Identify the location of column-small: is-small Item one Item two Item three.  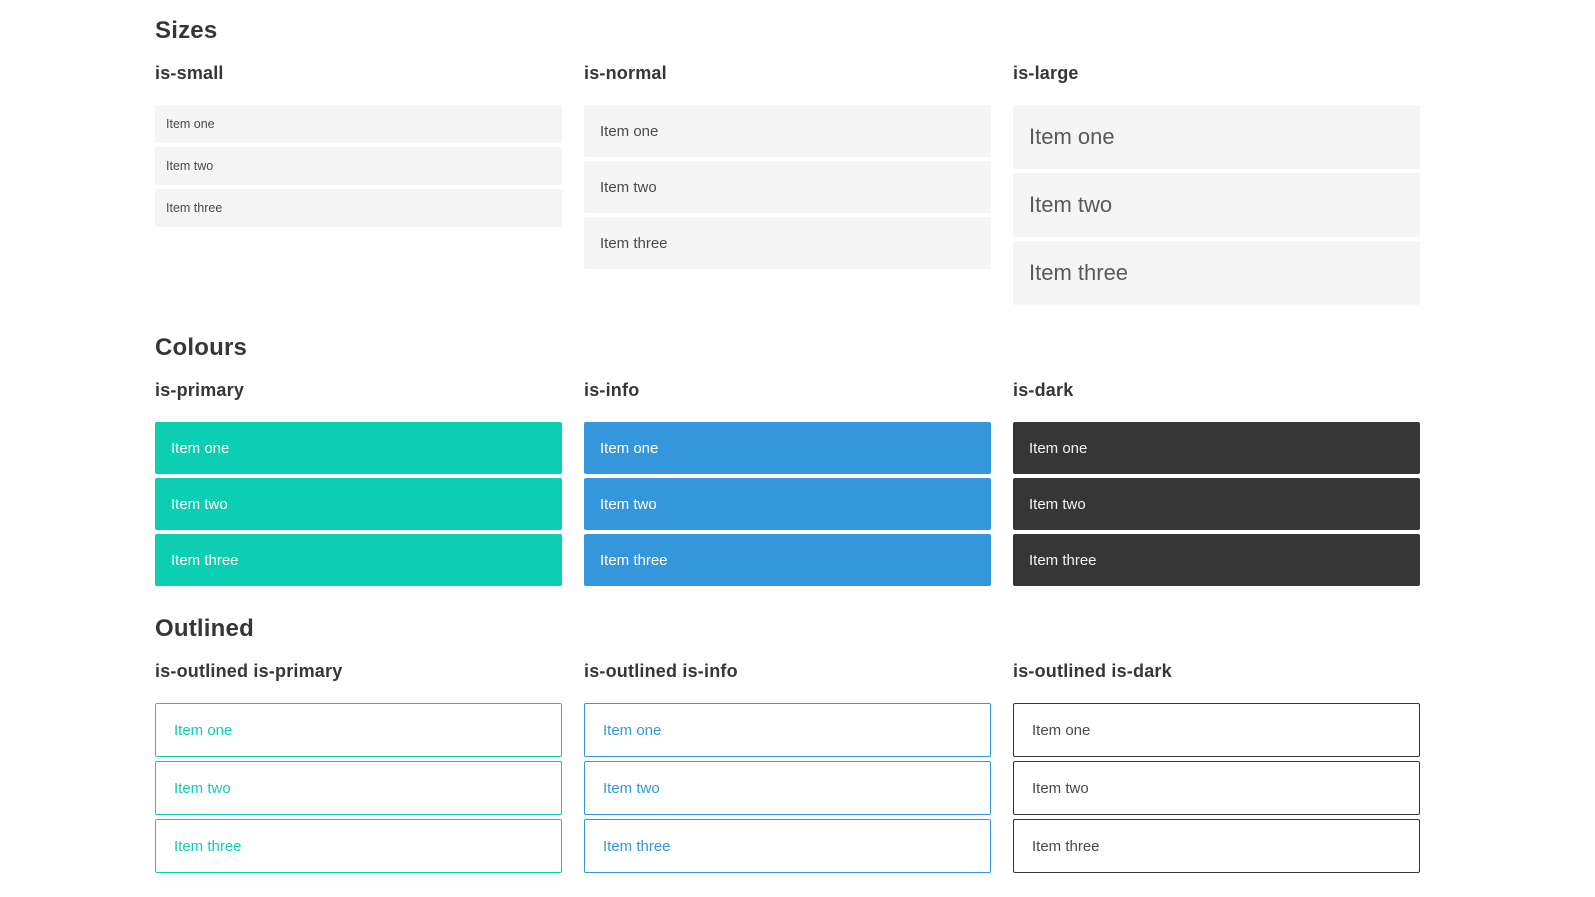
(358, 144).